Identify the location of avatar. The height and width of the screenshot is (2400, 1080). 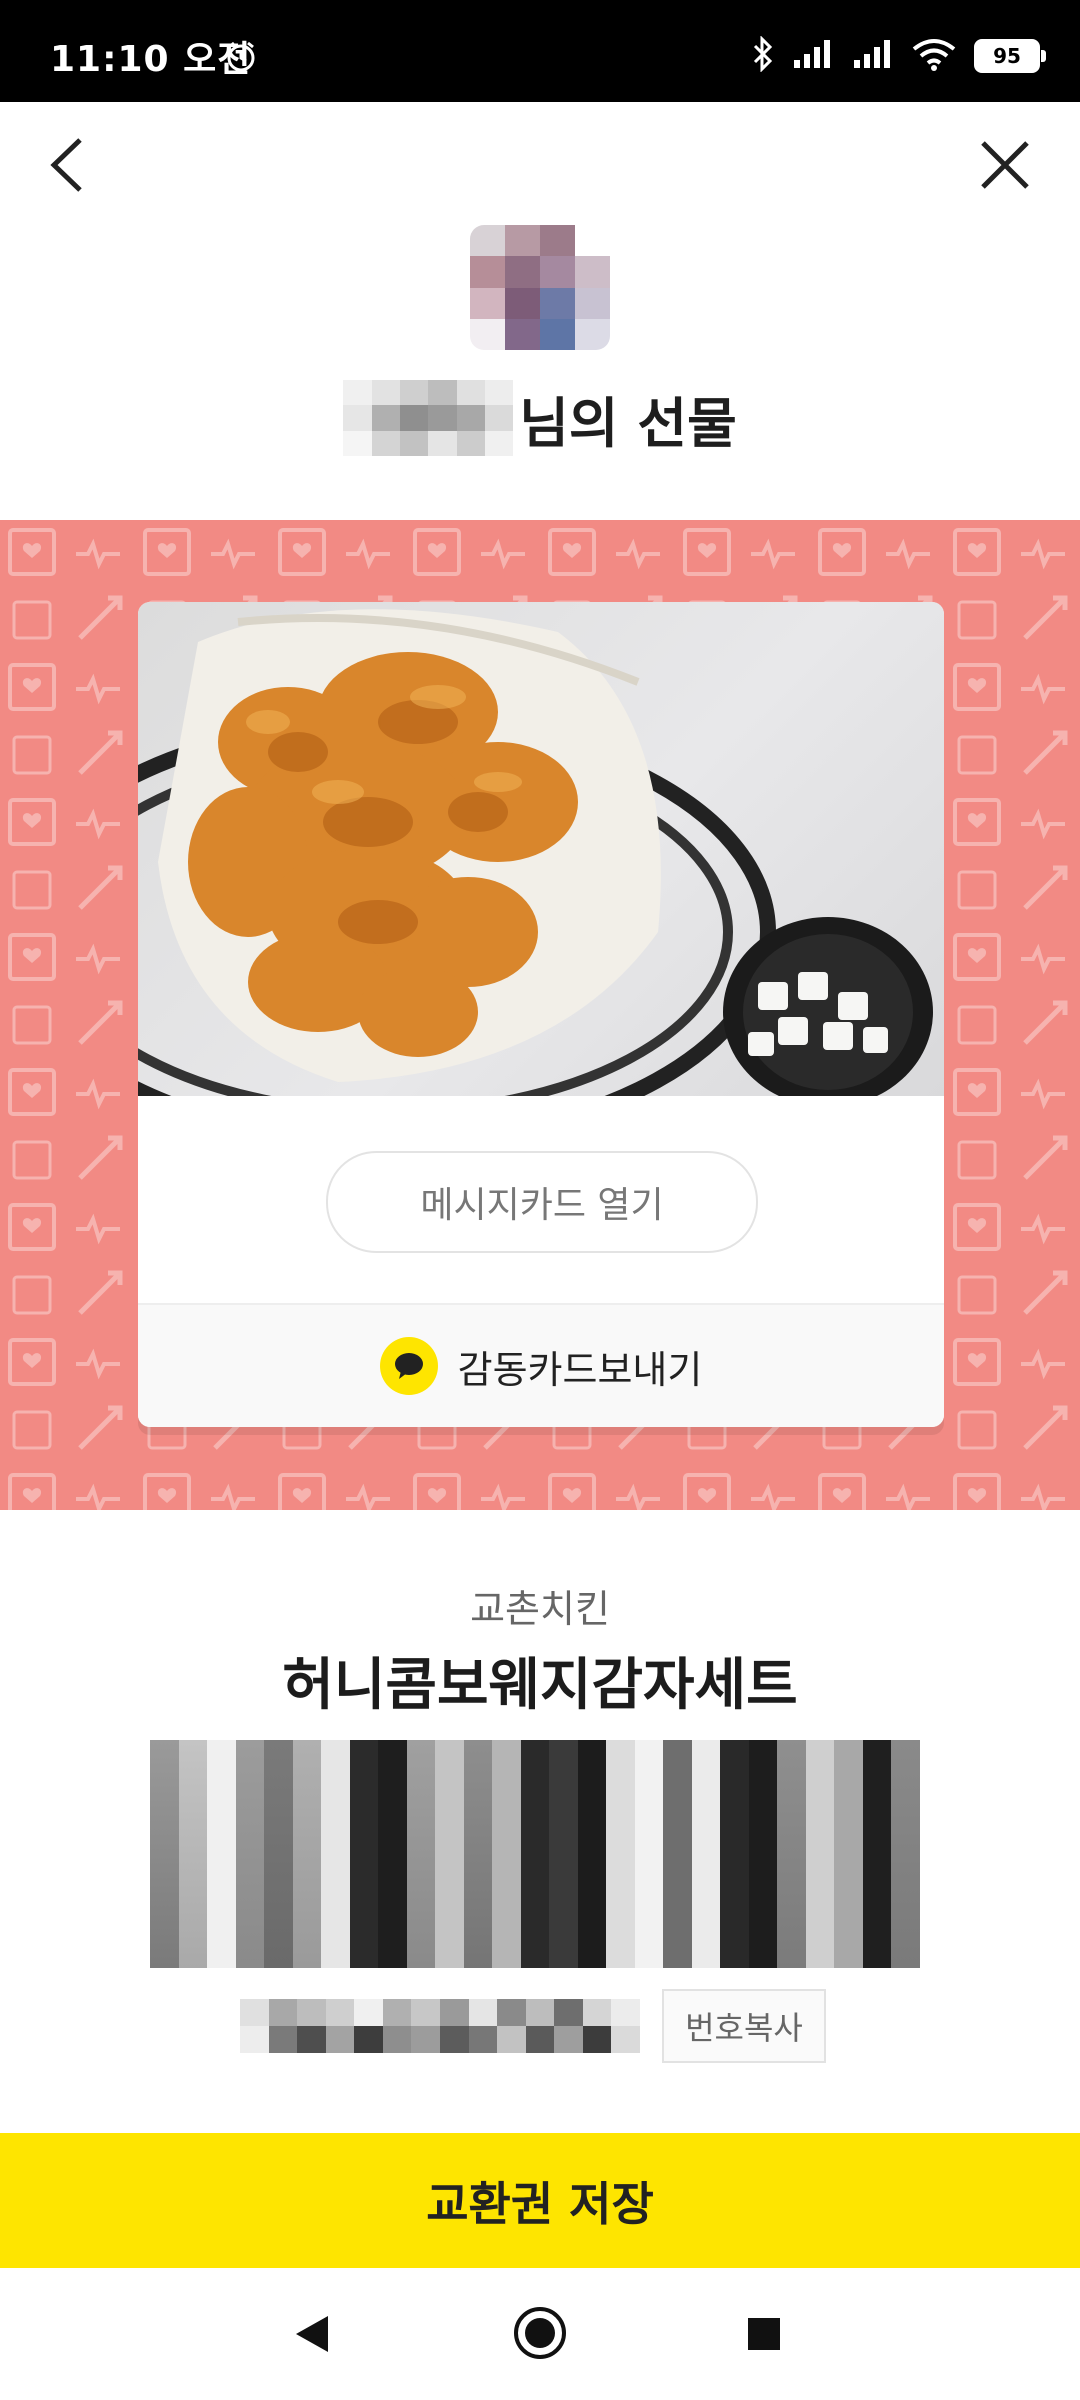
(540, 287).